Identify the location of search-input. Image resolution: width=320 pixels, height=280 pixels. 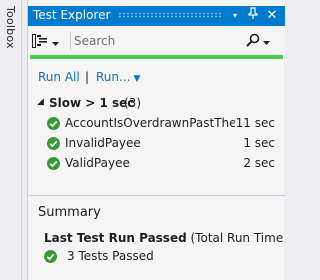
(157, 41).